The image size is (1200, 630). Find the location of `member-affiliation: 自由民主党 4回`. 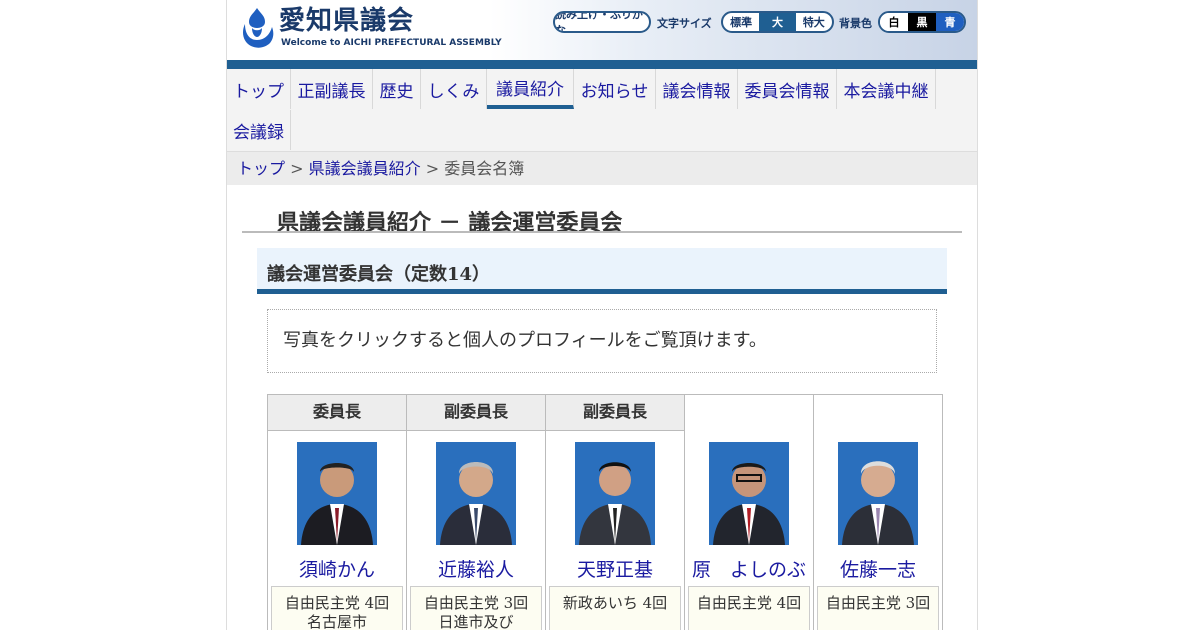

member-affiliation: 自由民主党 4回 is located at coordinates (749, 608).